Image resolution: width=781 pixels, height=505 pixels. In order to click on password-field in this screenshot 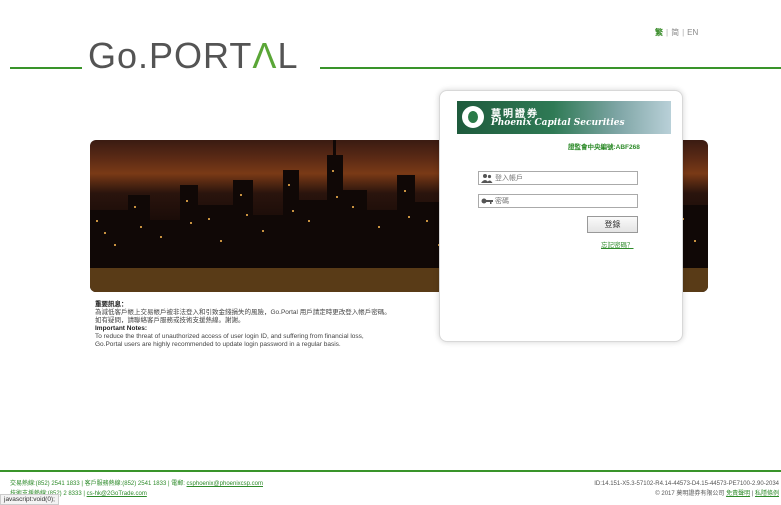, I will do `click(558, 201)`.